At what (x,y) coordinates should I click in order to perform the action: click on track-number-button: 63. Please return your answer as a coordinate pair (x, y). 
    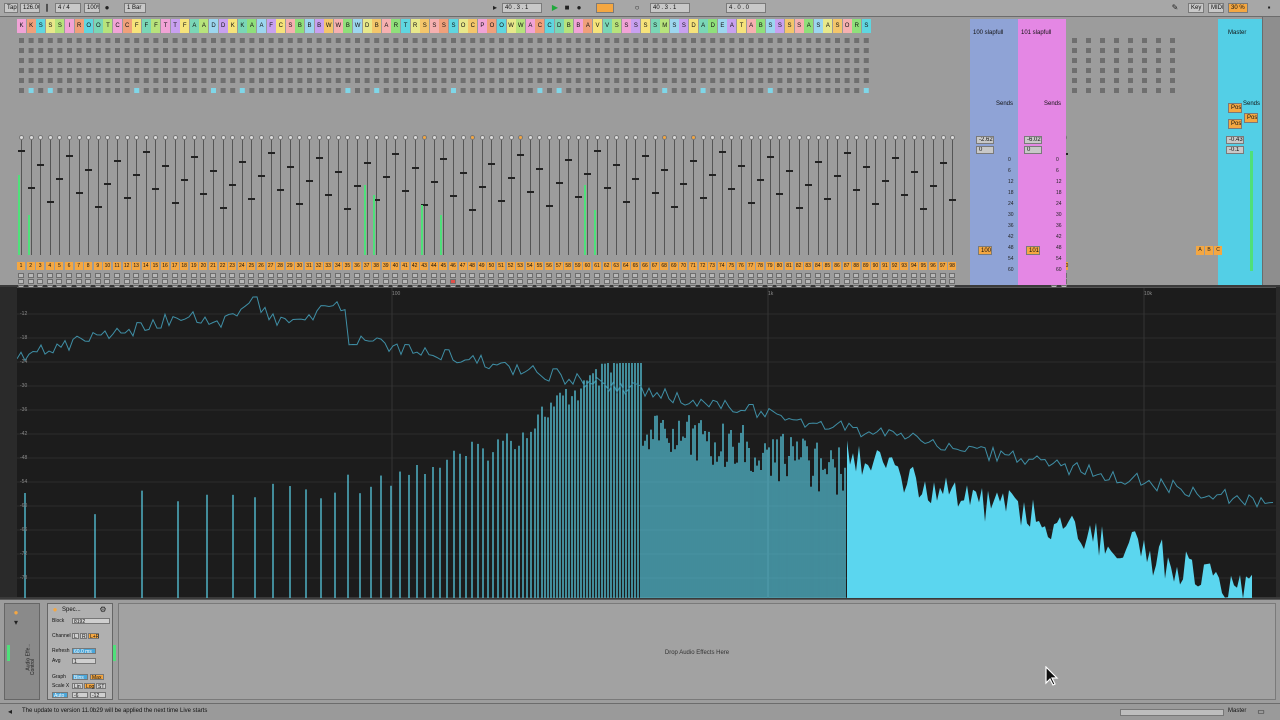
    Looking at the image, I should click on (616, 266).